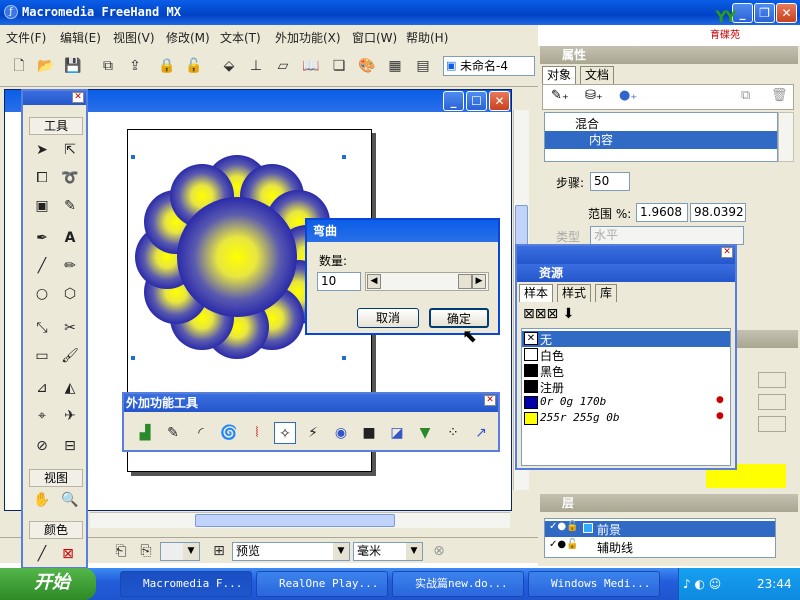  What do you see at coordinates (70, 446) in the screenshot?
I see `chart-tool-icon: ⊟` at bounding box center [70, 446].